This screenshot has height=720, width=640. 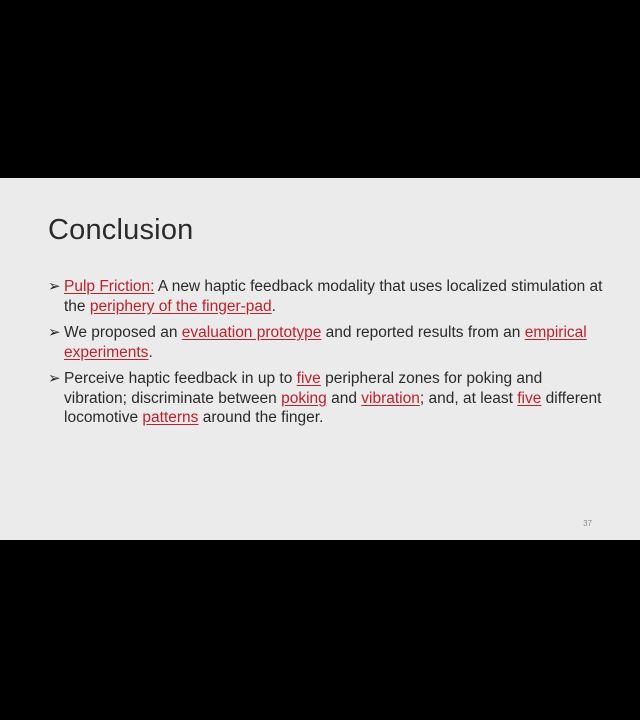 I want to click on bullet-text: Perceive haptic feedback in up to, so click(x=180, y=378).